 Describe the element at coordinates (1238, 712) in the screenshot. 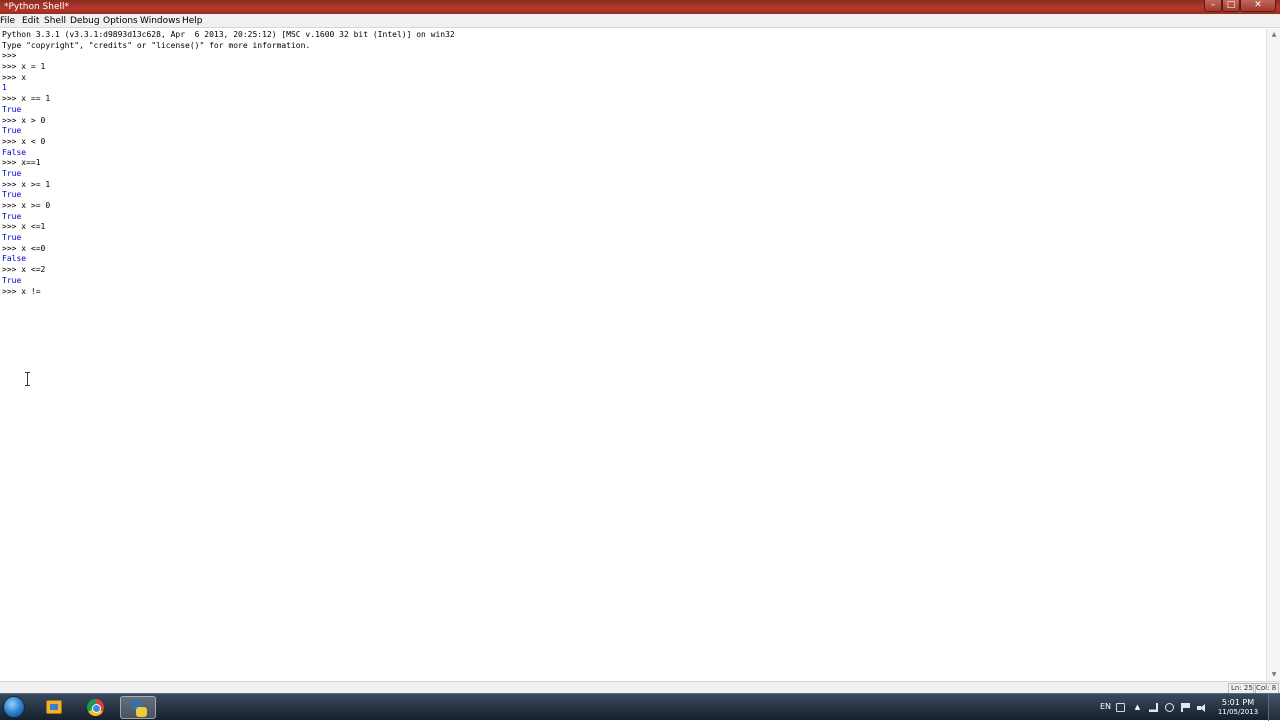

I see `clock-date: 11/05/2013` at that location.